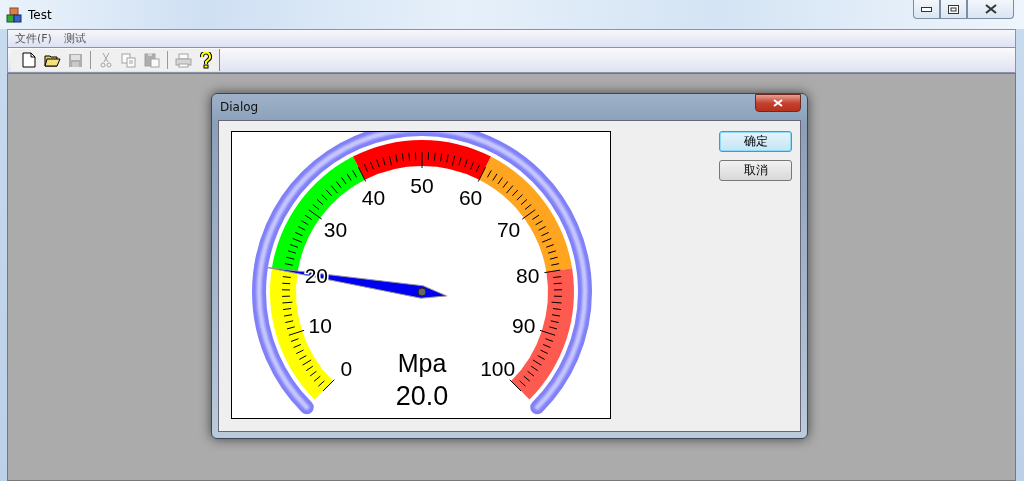  I want to click on gauge-scale-label: 80, so click(528, 276).